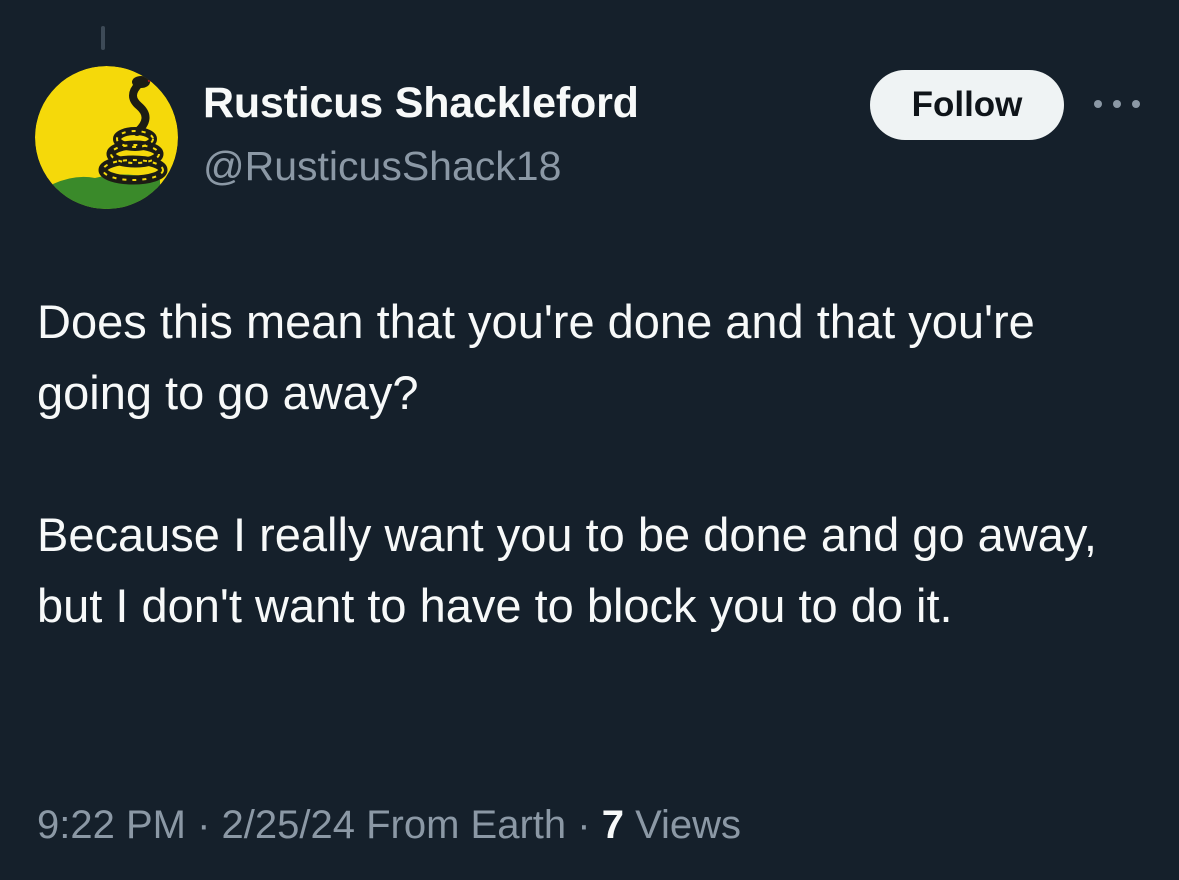 This screenshot has height=880, width=1179. I want to click on tweet-time: 9:22 PM, so click(111, 825).